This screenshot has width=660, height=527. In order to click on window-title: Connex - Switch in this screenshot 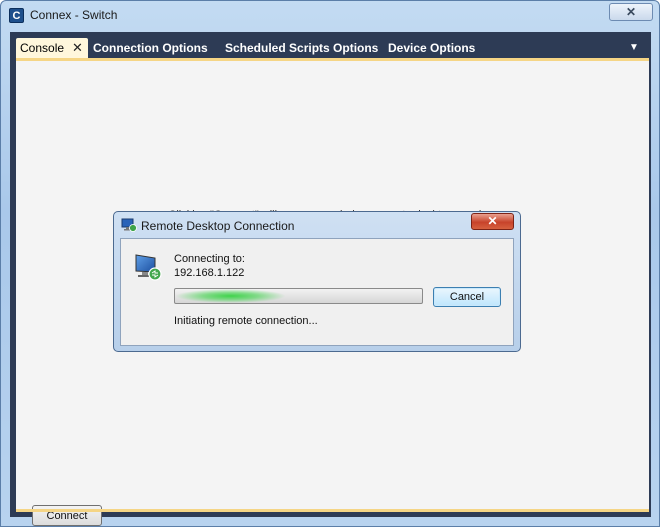, I will do `click(74, 15)`.